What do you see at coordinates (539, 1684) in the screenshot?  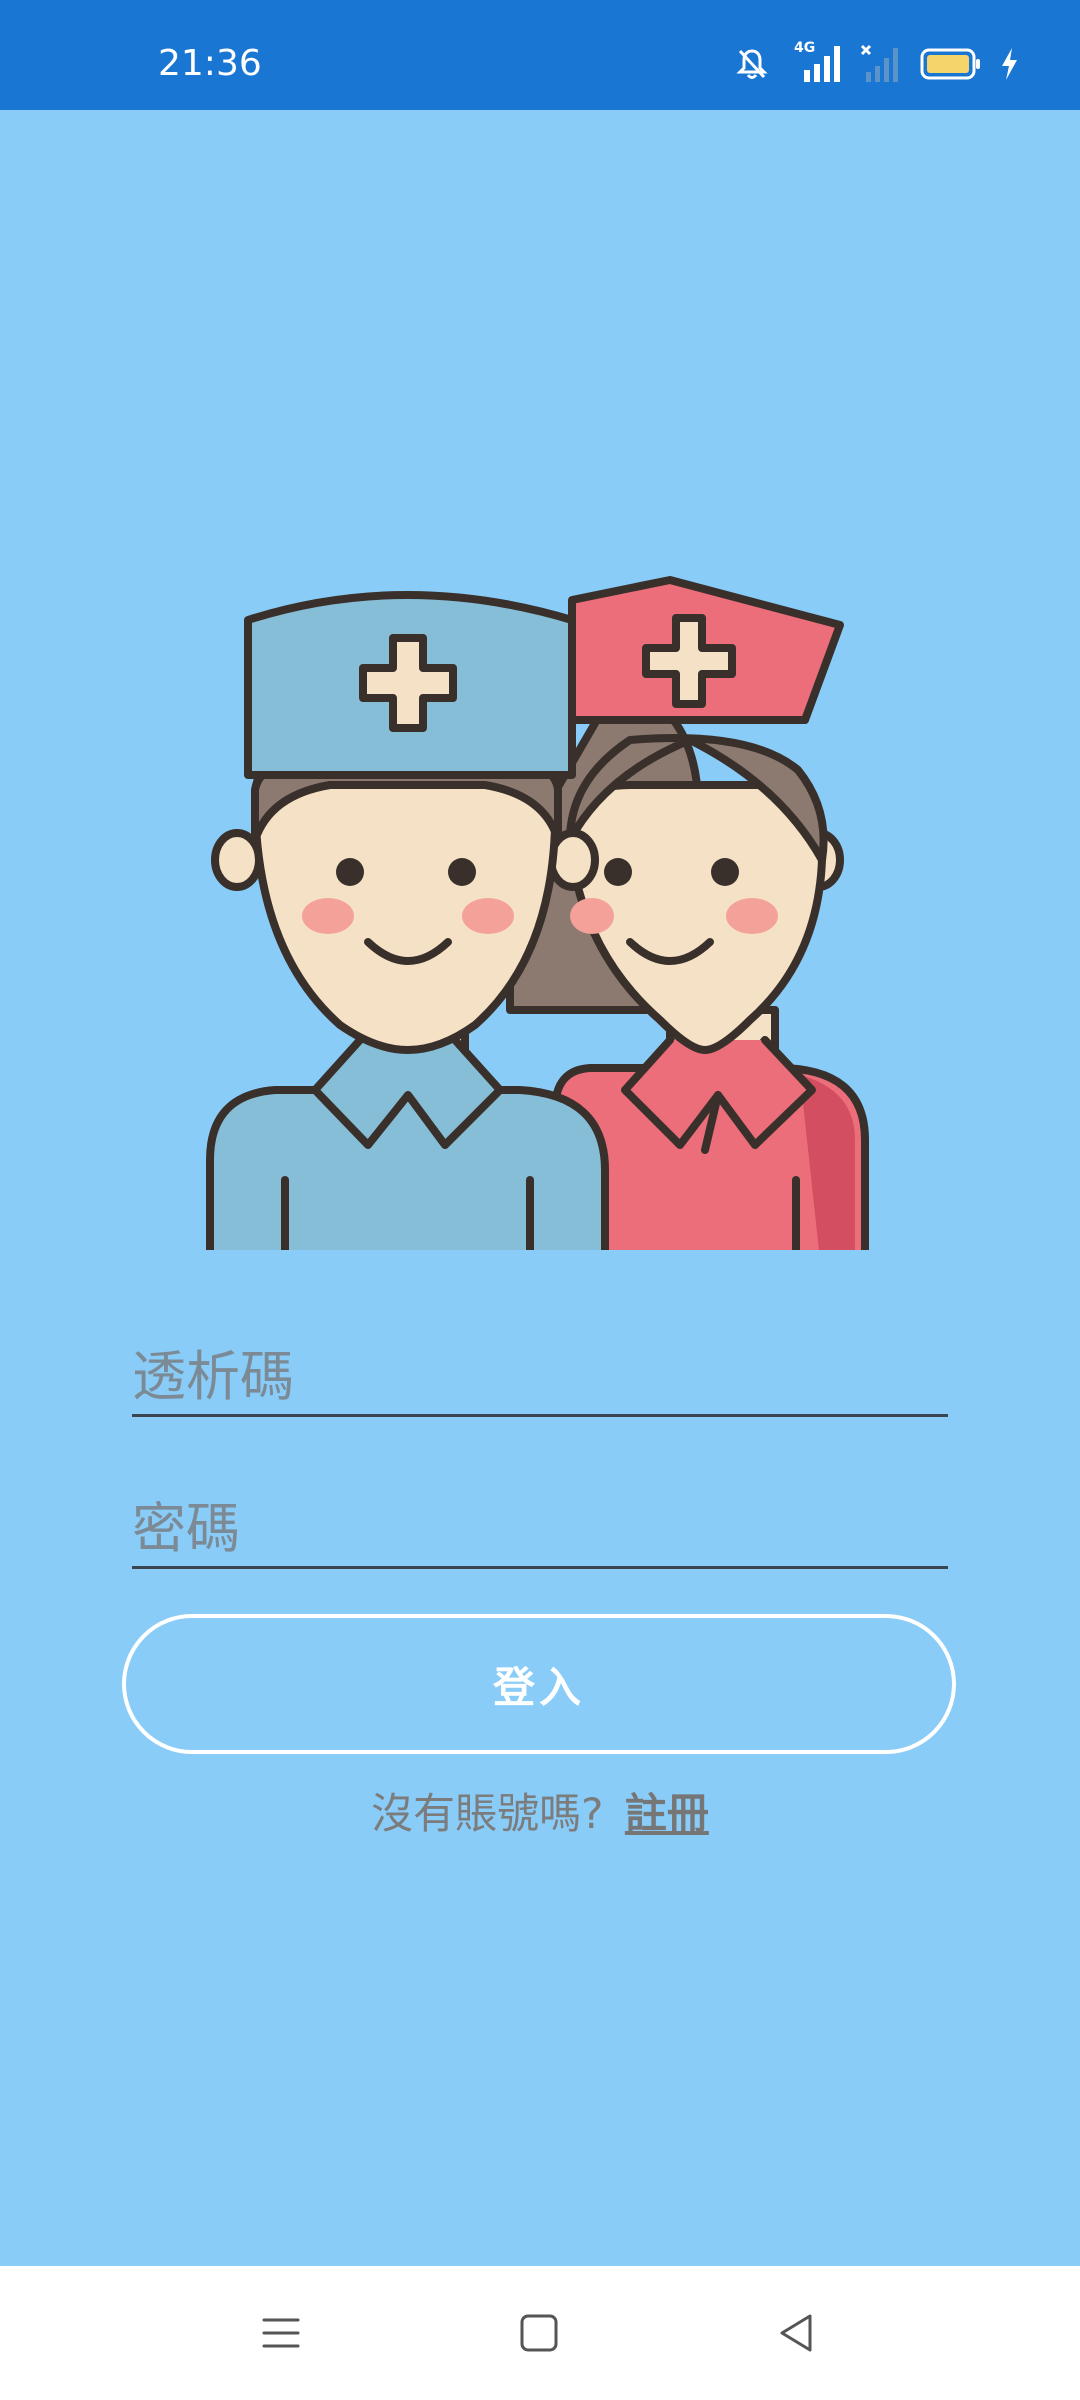 I see `login-button: 登入` at bounding box center [539, 1684].